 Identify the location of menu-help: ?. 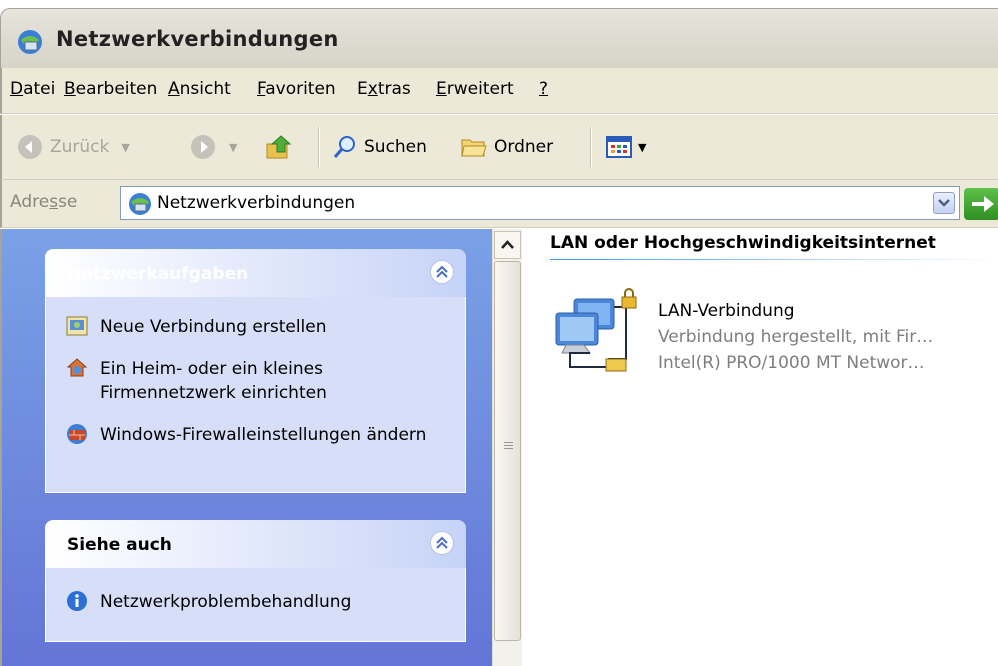
(543, 89).